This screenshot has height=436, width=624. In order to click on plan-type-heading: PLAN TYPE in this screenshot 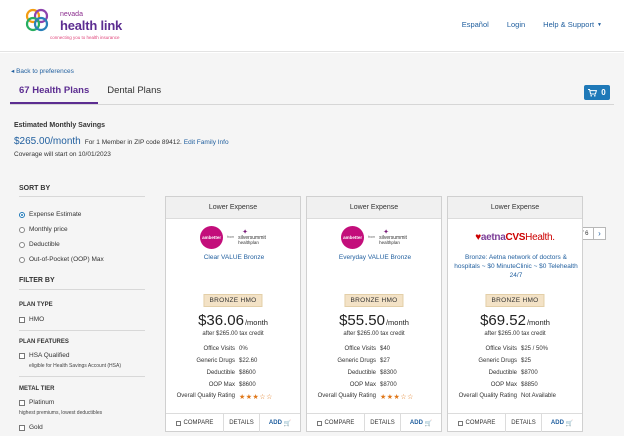, I will do `click(36, 305)`.